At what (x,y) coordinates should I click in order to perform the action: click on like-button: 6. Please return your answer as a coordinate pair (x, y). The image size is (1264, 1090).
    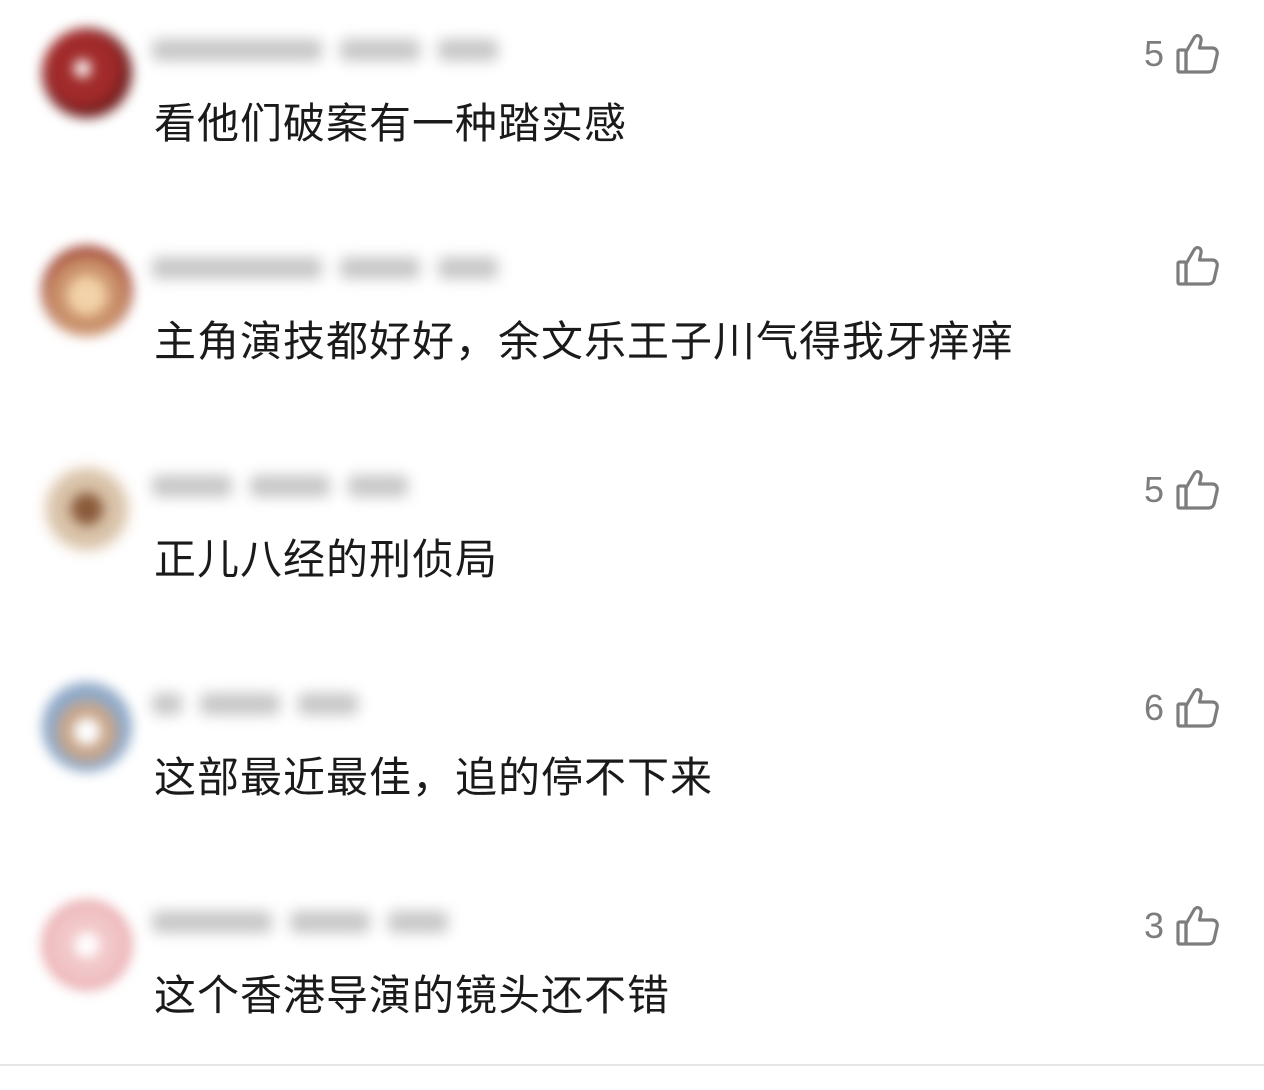
    Looking at the image, I should click on (1183, 708).